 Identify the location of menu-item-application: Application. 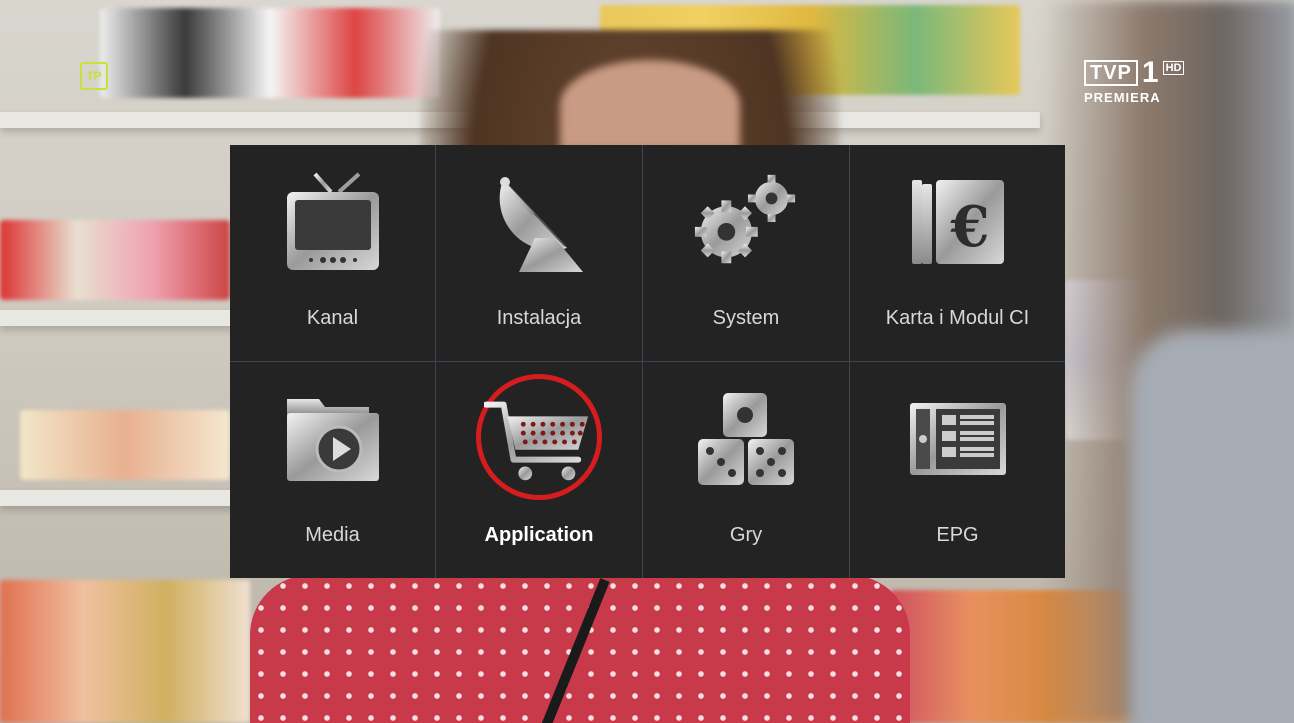
(539, 470).